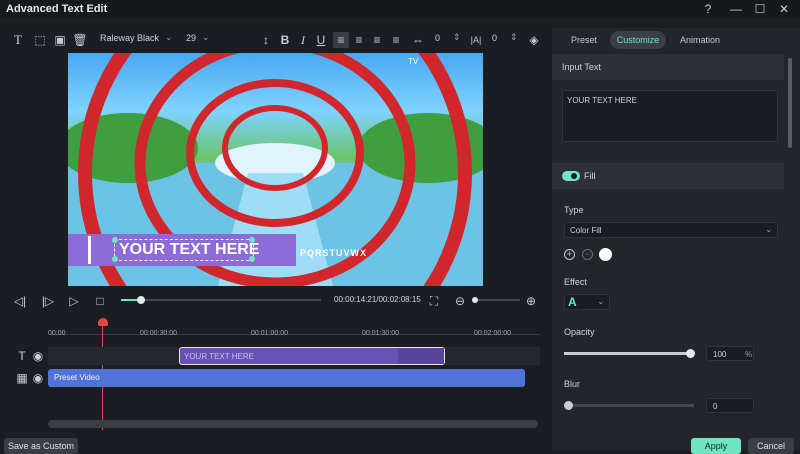 Image resolution: width=800 pixels, height=454 pixels. What do you see at coordinates (730, 353) in the screenshot?
I see `opacity-input: 100 %` at bounding box center [730, 353].